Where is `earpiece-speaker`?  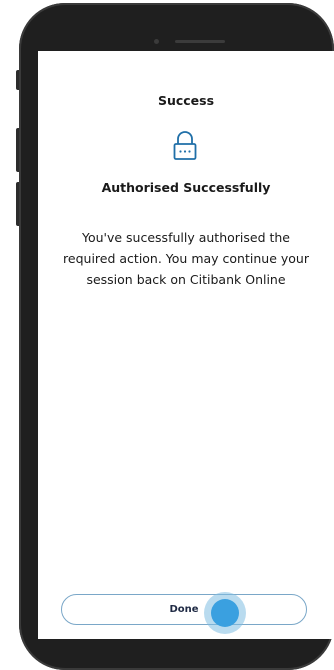 earpiece-speaker is located at coordinates (200, 41).